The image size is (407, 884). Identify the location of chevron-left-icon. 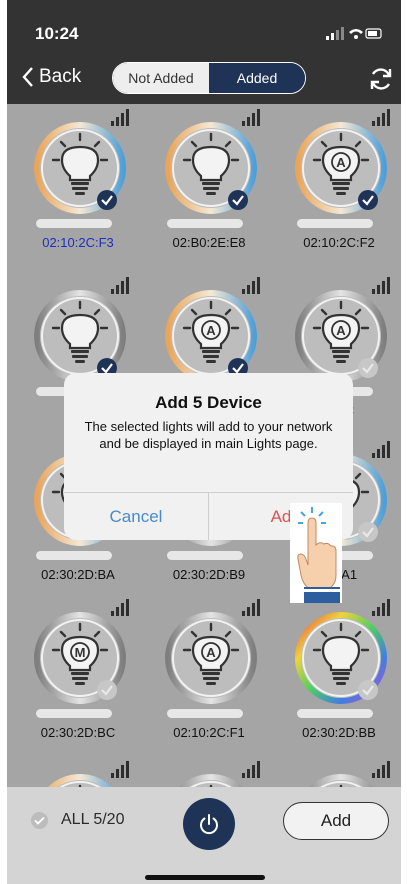
(27, 77).